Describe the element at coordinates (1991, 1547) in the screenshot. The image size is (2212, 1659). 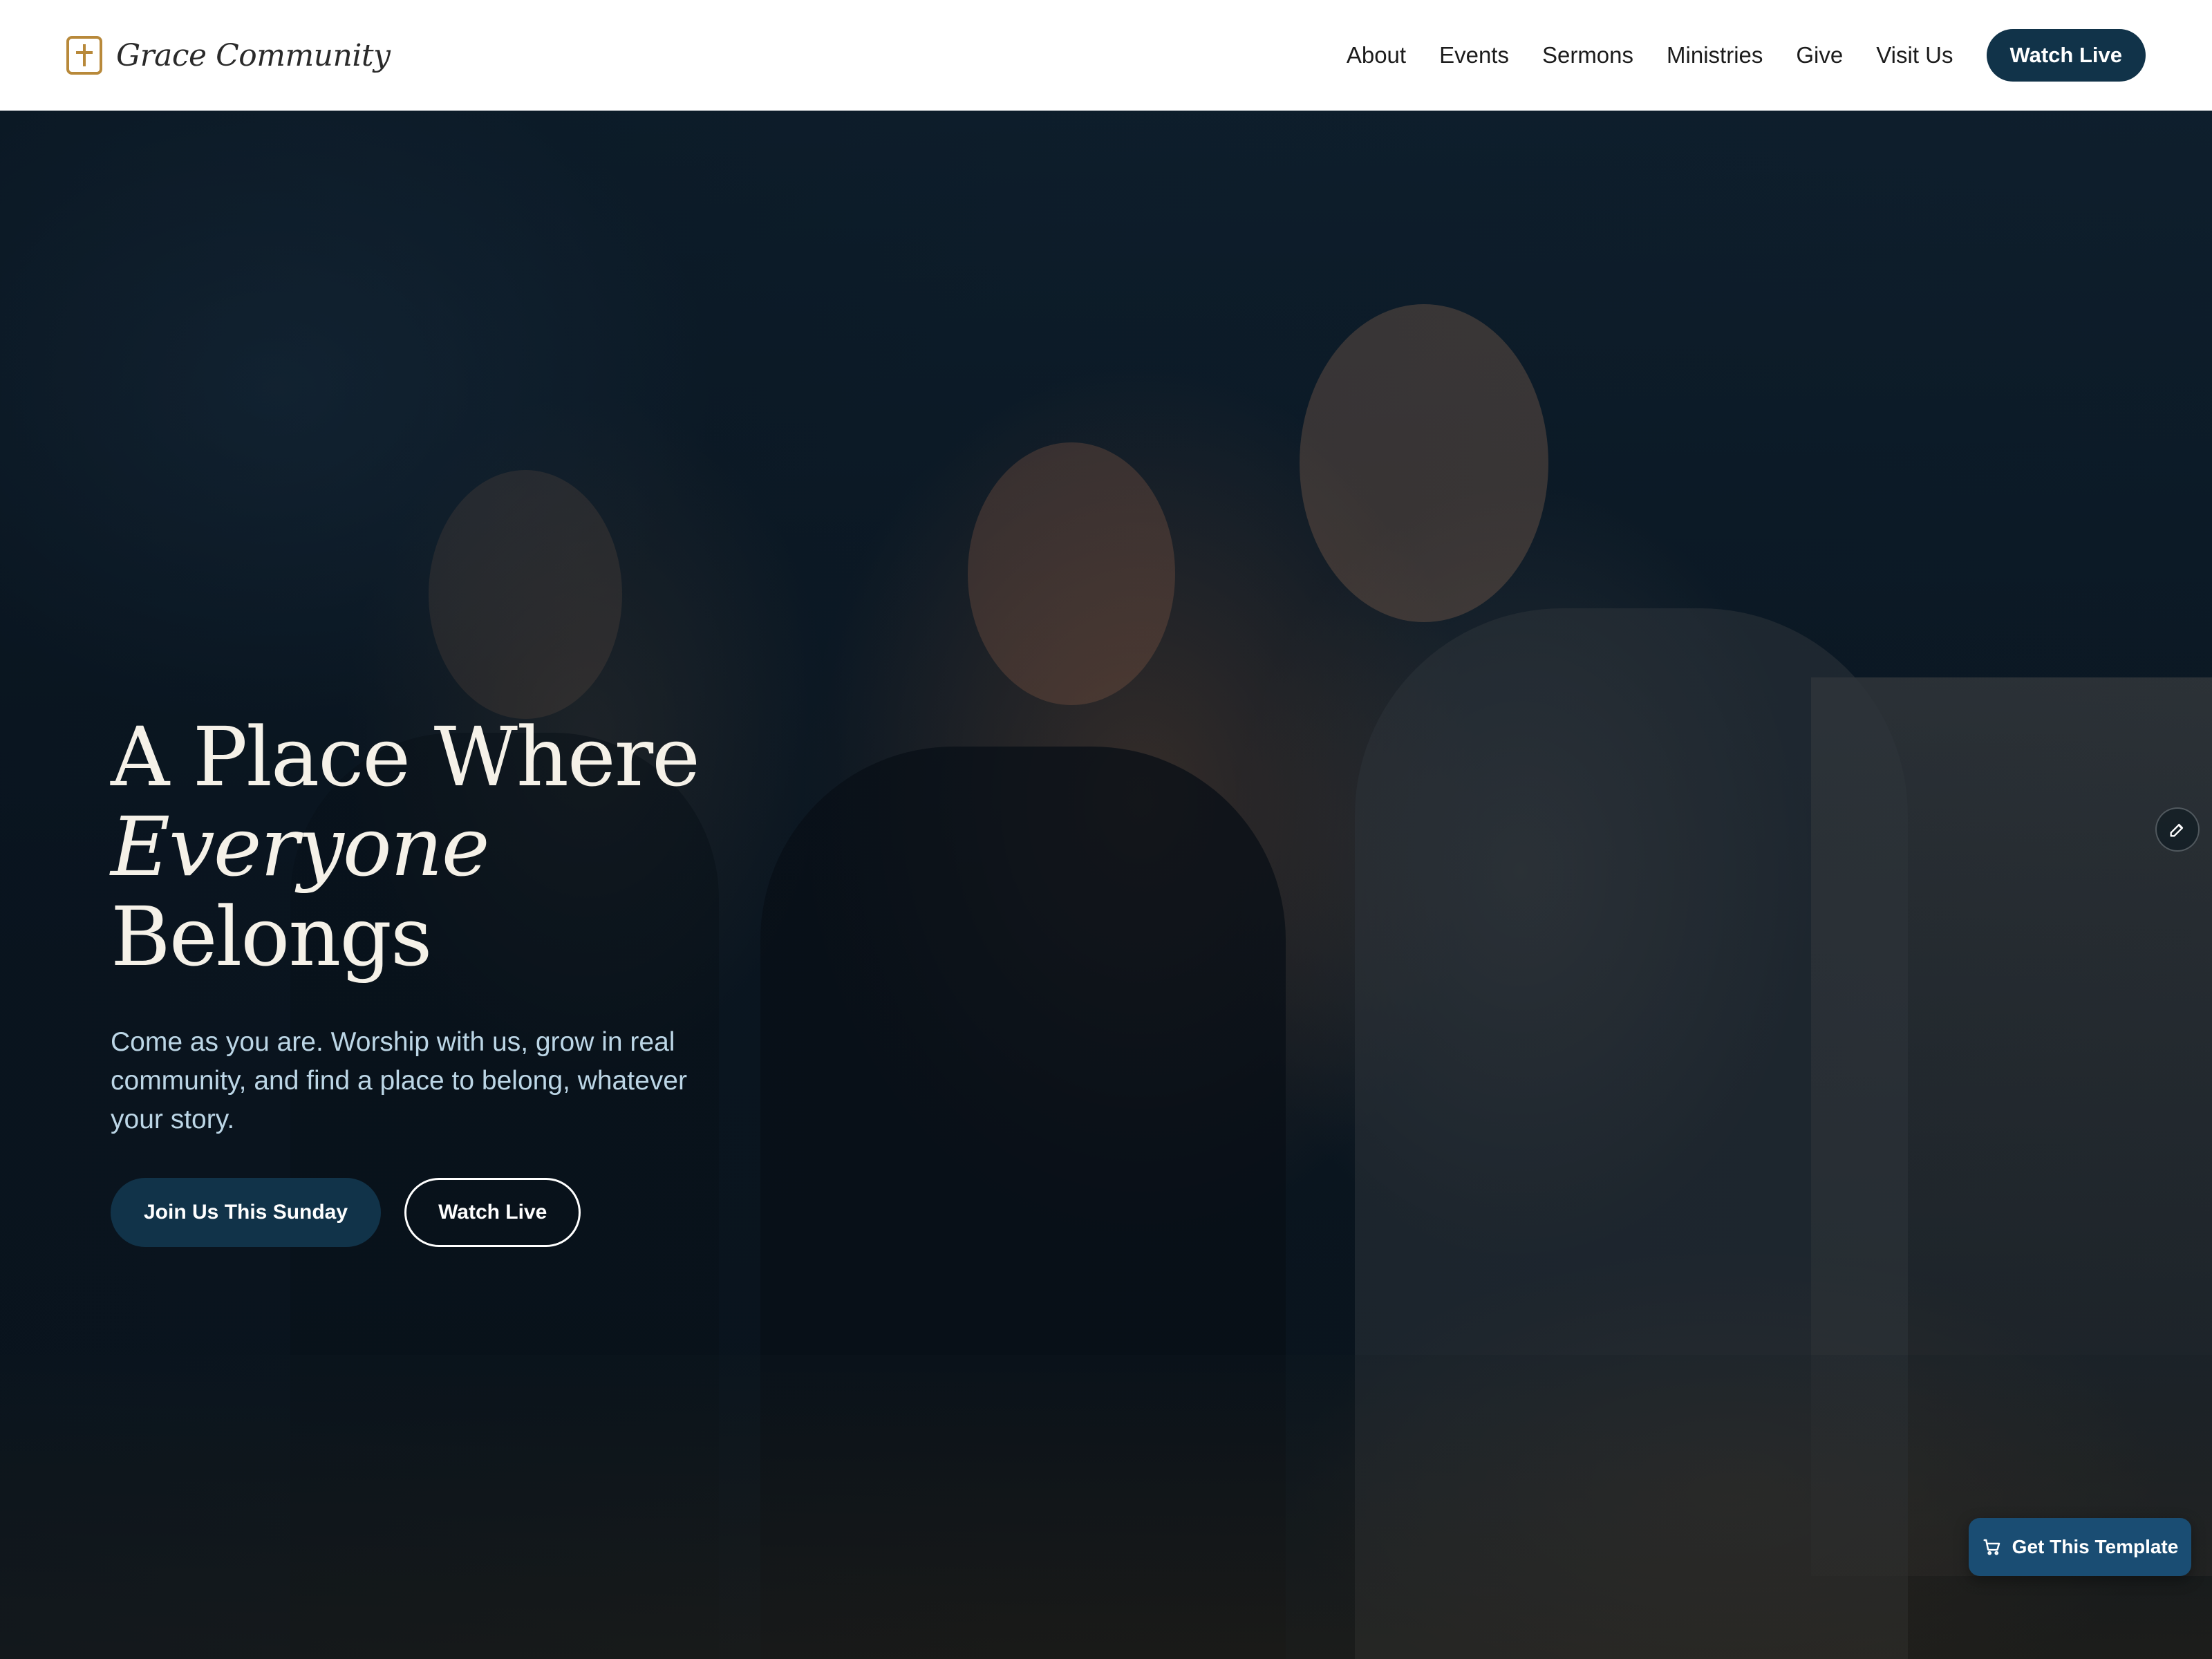
I see `cart-icon` at that location.